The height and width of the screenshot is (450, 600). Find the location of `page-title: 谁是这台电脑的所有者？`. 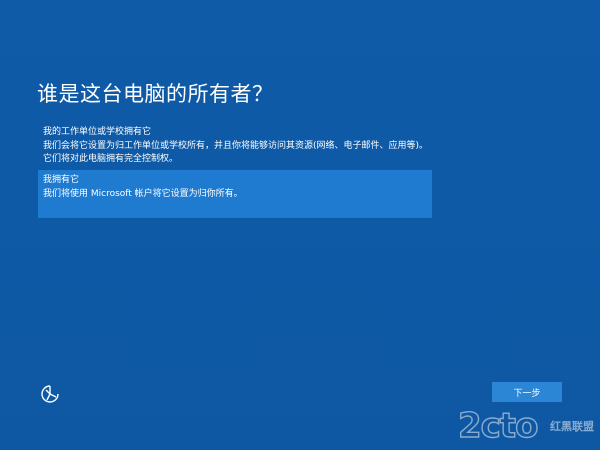

page-title: 谁是这台电脑的所有者？ is located at coordinates (155, 94).